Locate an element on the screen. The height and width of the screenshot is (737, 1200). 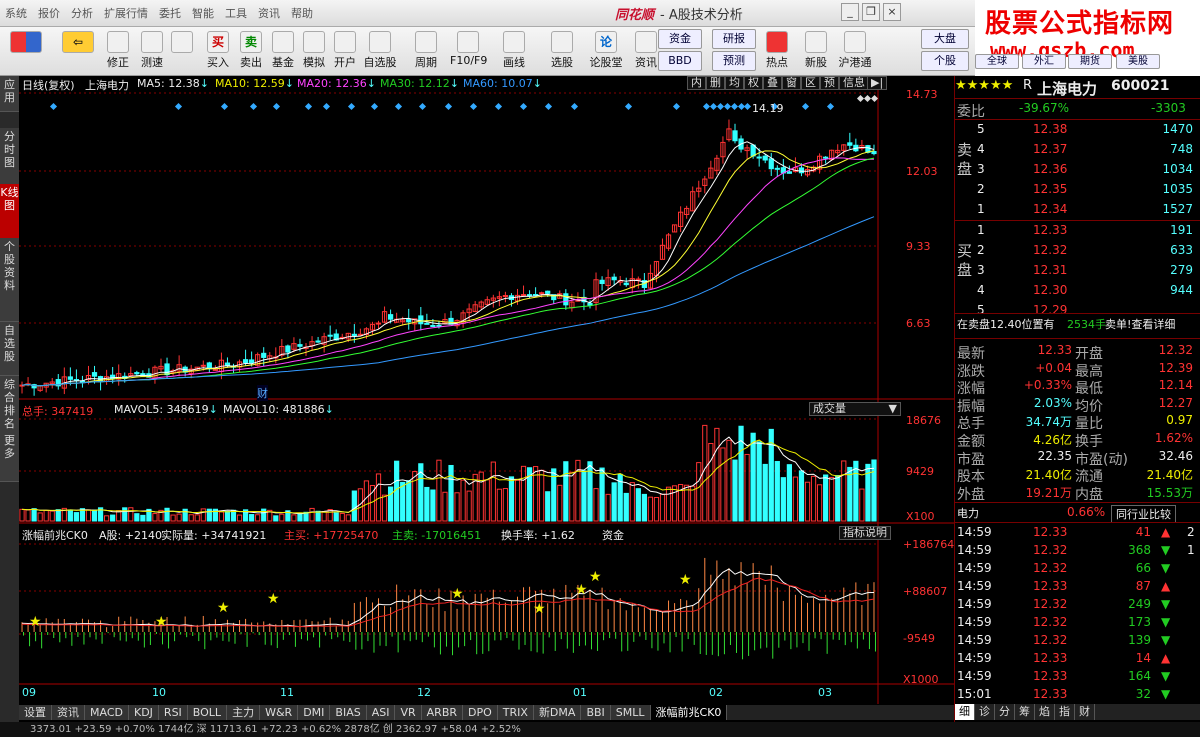
indicator-tab-6: 主力 is located at coordinates (244, 712).